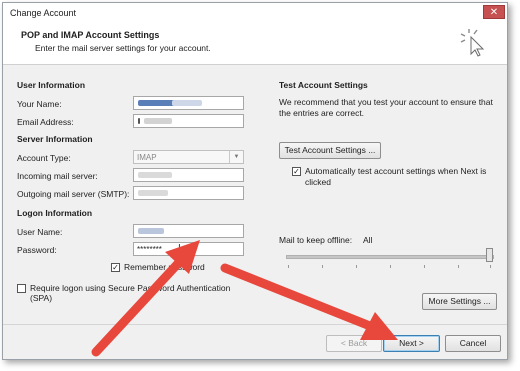  What do you see at coordinates (55, 213) in the screenshot?
I see `logon-info-heading: Logon Information` at bounding box center [55, 213].